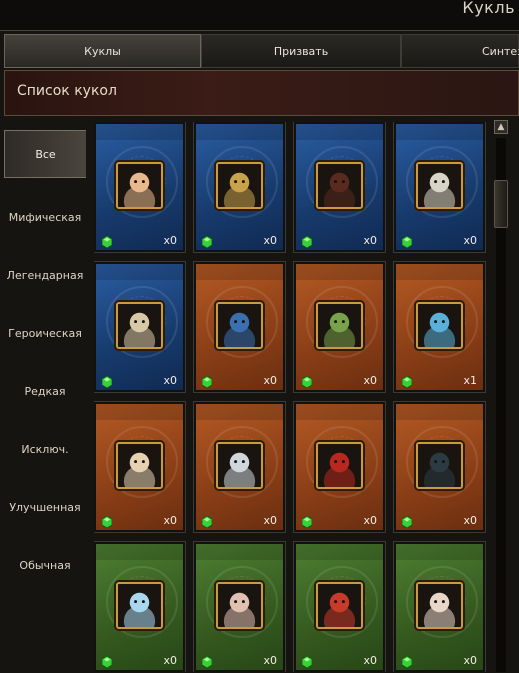 The image size is (519, 673). I want to click on tab-dolls: Куклы, so click(102, 51).